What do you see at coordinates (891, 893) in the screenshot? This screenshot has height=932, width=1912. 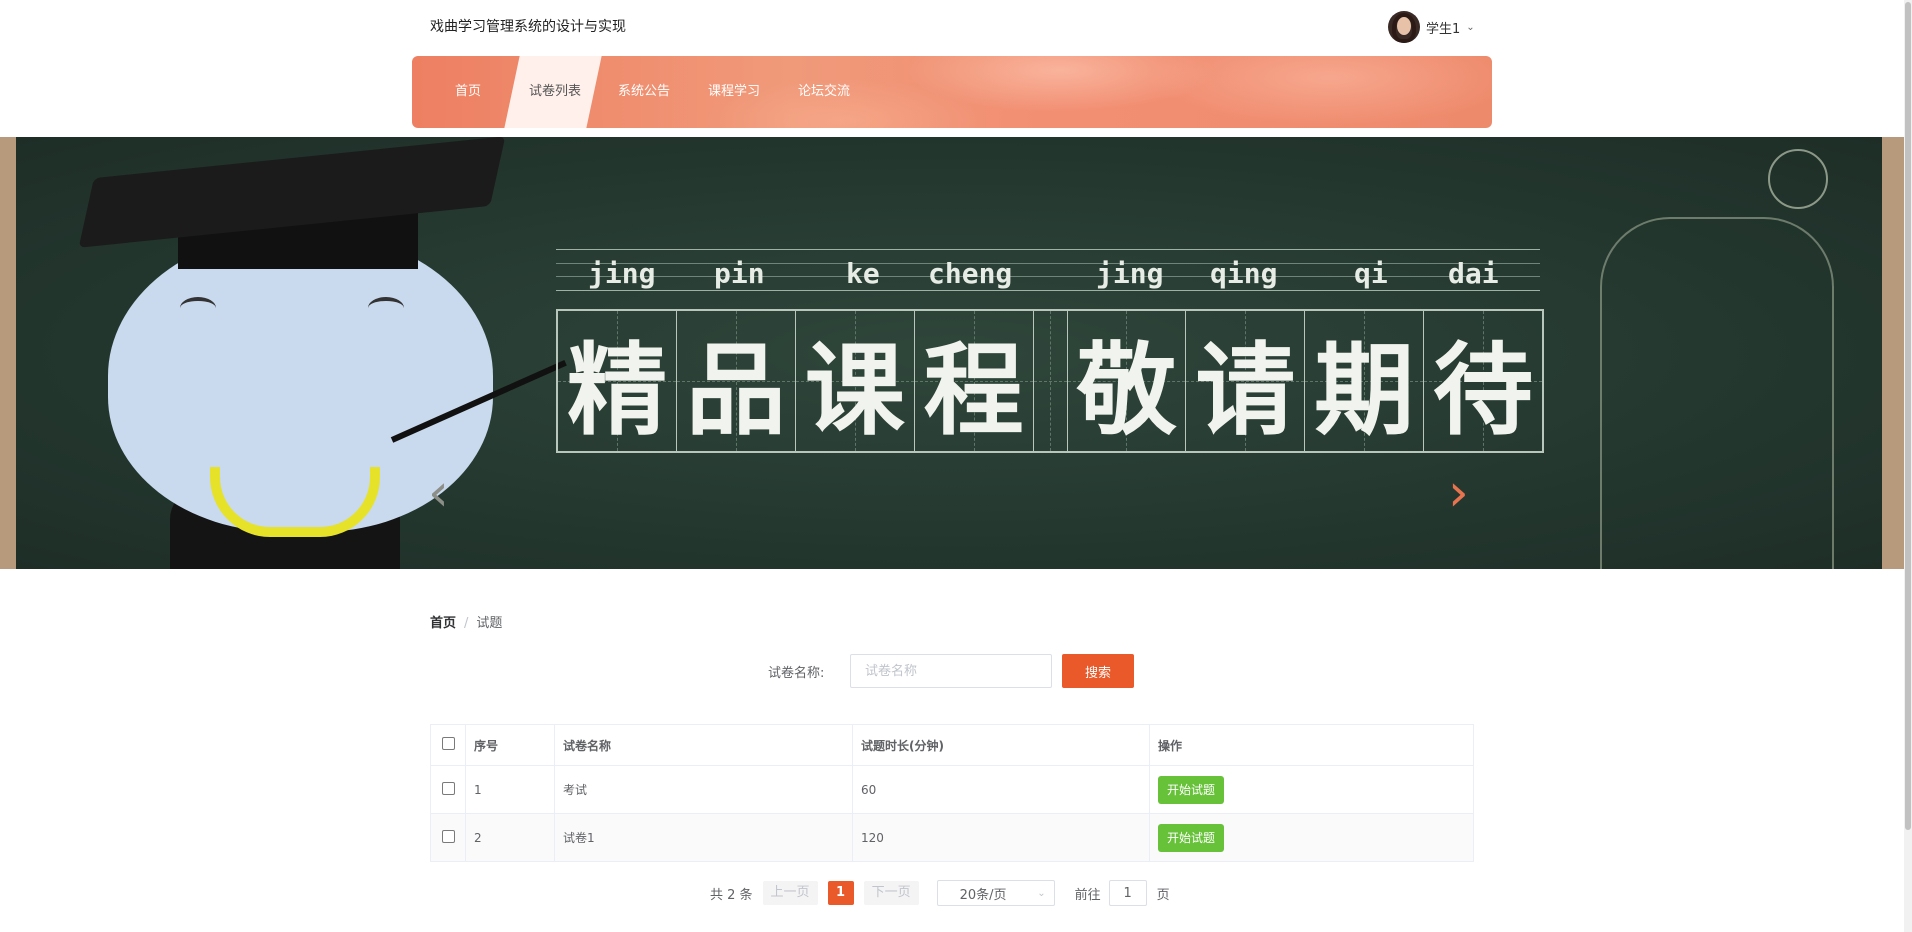 I see `next-page-button: 下一页` at bounding box center [891, 893].